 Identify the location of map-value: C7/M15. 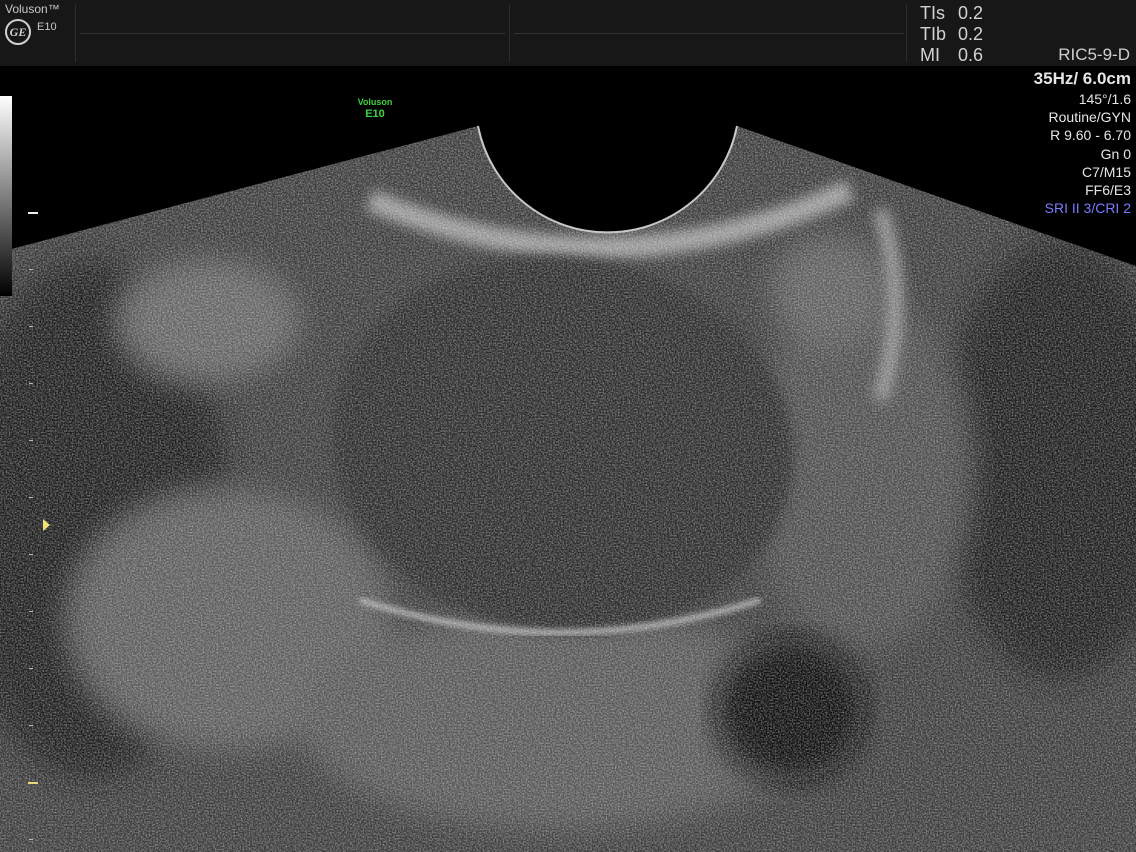
(1106, 171).